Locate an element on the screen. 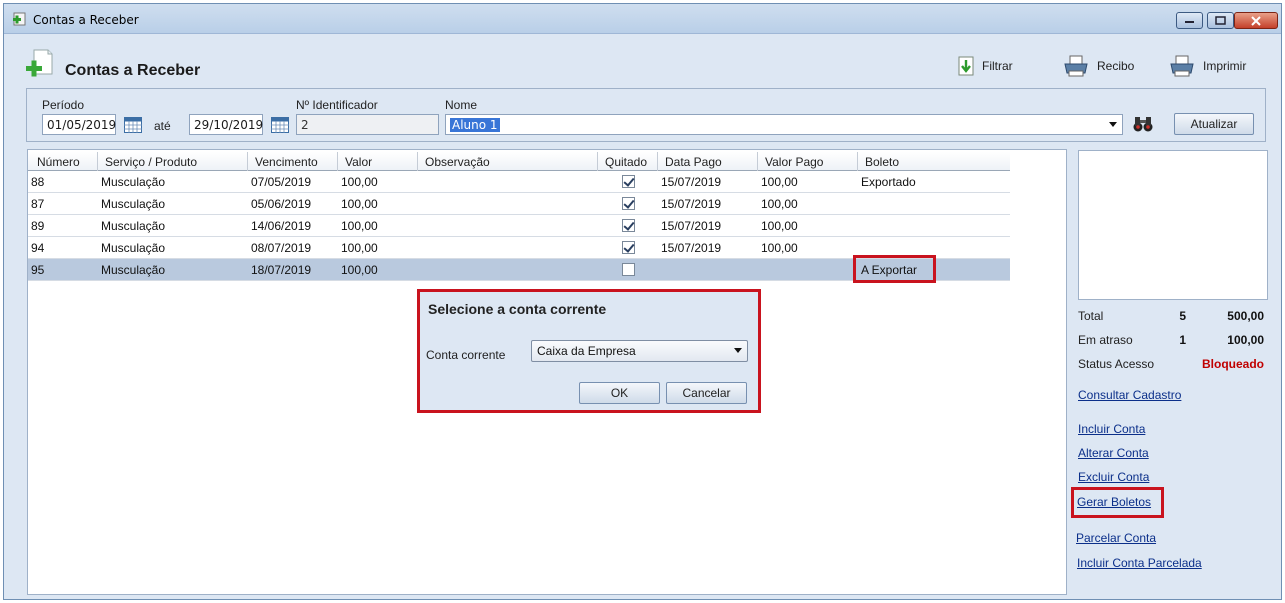 The width and height of the screenshot is (1285, 603). binoculars-icon is located at coordinates (1143, 124).